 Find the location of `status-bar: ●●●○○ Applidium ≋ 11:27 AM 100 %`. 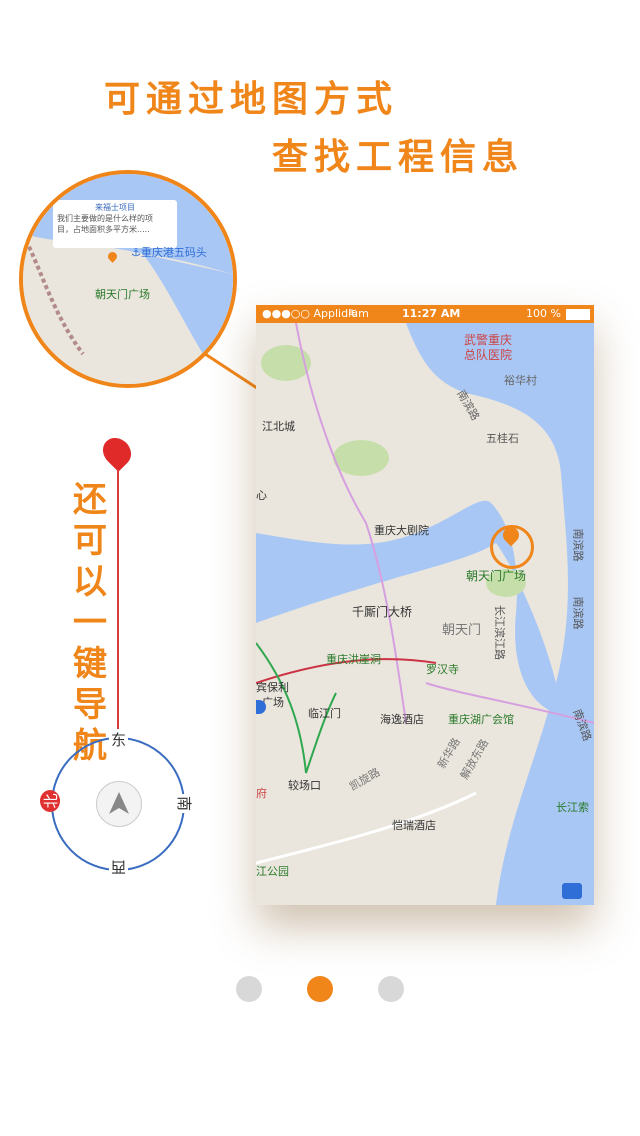

status-bar: ●●●○○ Applidium ≋ 11:27 AM 100 % is located at coordinates (425, 314).